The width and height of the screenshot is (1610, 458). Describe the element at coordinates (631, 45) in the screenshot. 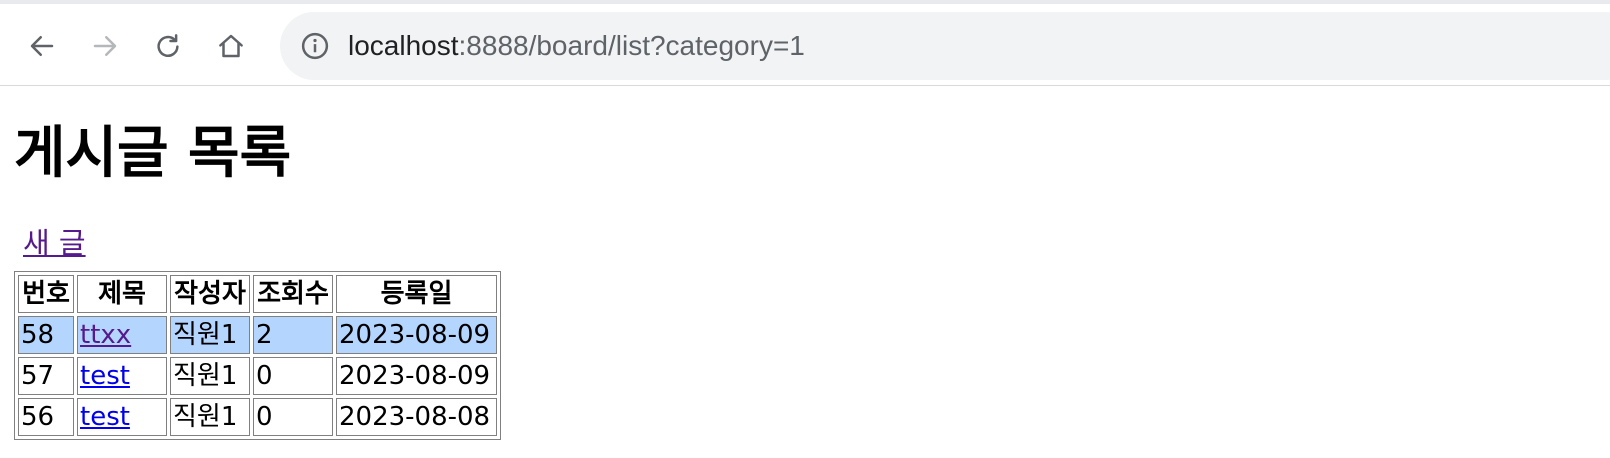

I see `url-path: :8888/board/list?category=1` at that location.